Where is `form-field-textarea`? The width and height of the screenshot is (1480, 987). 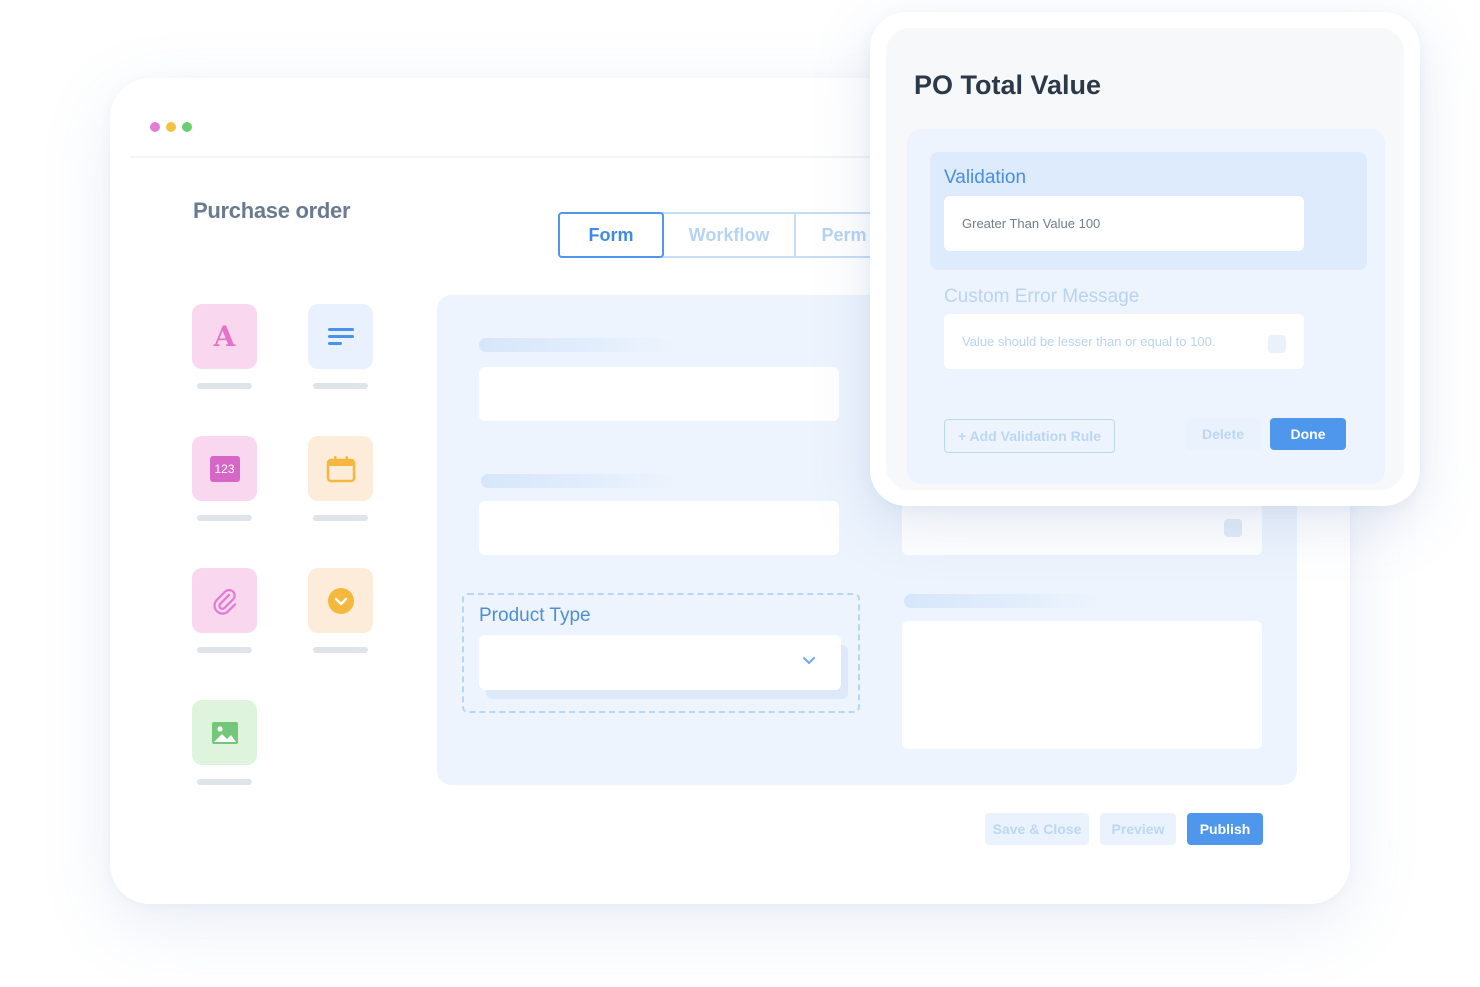
form-field-textarea is located at coordinates (1082, 685).